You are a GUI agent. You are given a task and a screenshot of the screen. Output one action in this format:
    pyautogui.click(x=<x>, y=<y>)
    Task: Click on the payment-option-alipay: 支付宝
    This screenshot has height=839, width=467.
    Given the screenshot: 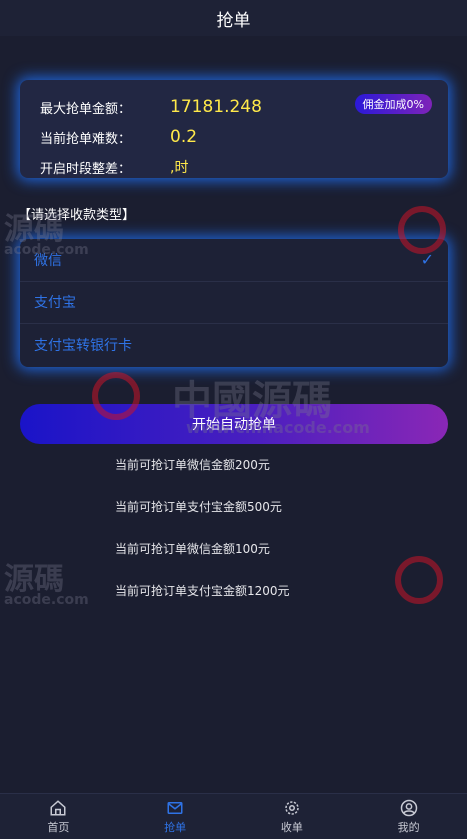 What is the action you would take?
    pyautogui.click(x=234, y=303)
    